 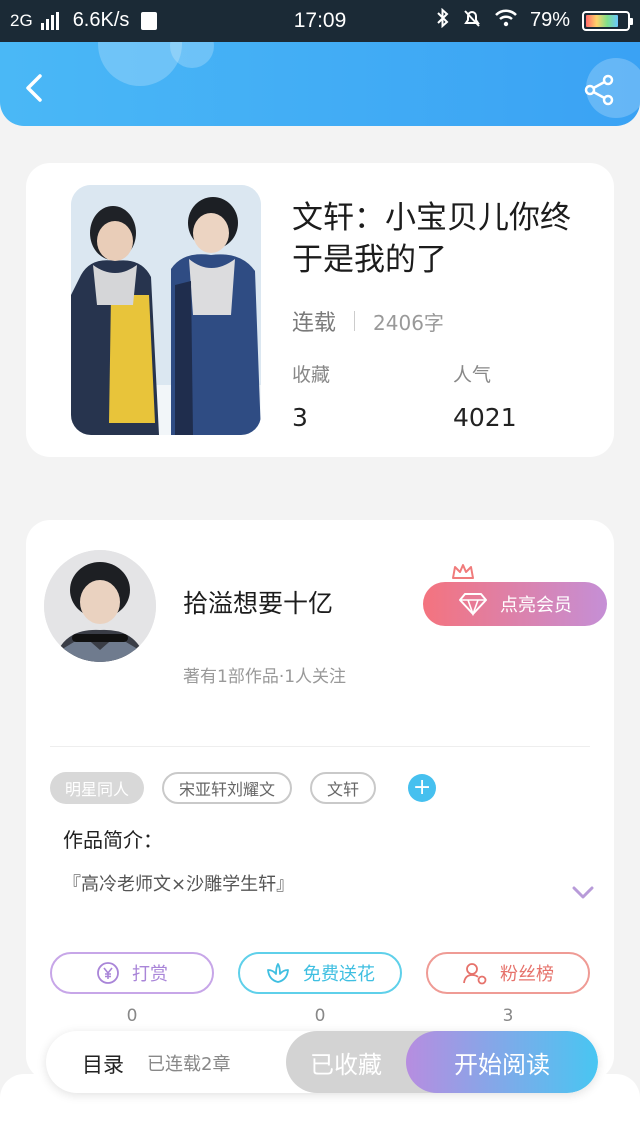 I want to click on add-tag-button: +, so click(x=422, y=788).